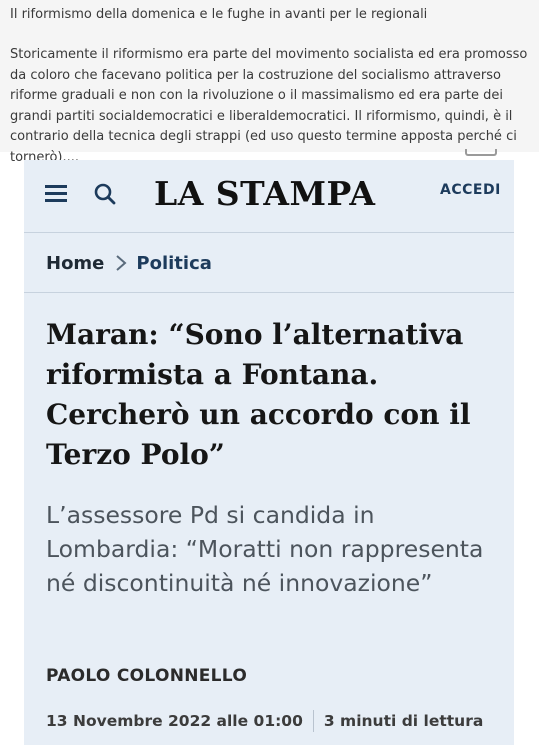 The height and width of the screenshot is (750, 539). What do you see at coordinates (470, 190) in the screenshot?
I see `login-button: ACCEDI` at bounding box center [470, 190].